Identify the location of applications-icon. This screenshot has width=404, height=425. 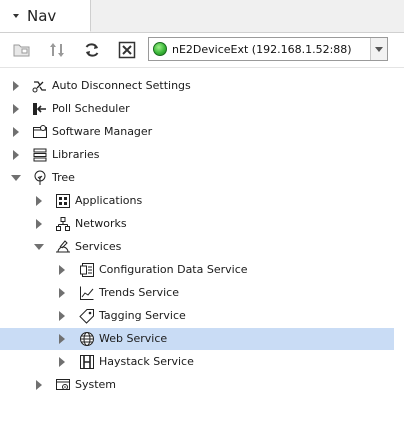
(63, 201).